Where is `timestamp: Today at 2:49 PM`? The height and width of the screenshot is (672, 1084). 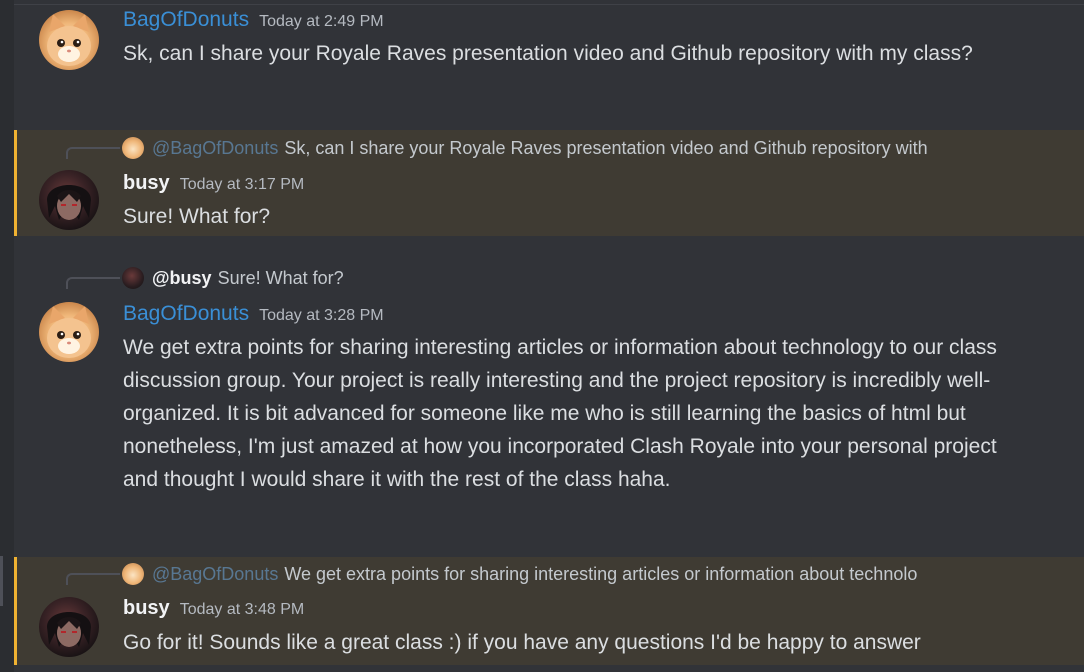
timestamp: Today at 2:49 PM is located at coordinates (321, 21).